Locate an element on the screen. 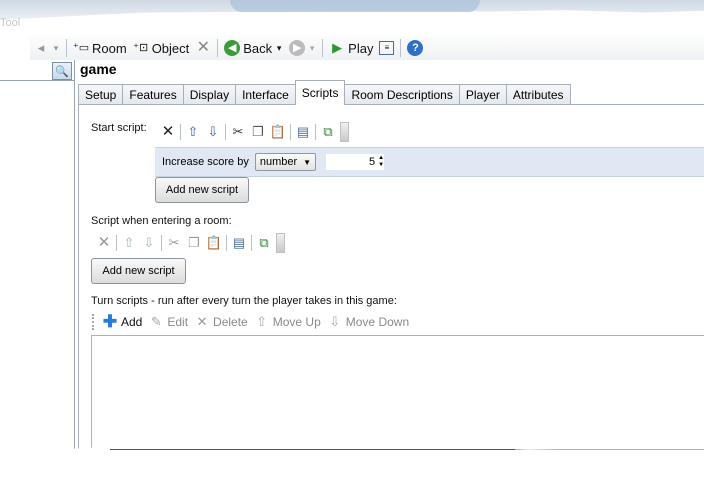 Image resolution: width=704 pixels, height=502 pixels. start-script-toolbar: ✕ ⇧ ⇩ ✂ ❐ 📋 ▤ ⧉ is located at coordinates (254, 132).